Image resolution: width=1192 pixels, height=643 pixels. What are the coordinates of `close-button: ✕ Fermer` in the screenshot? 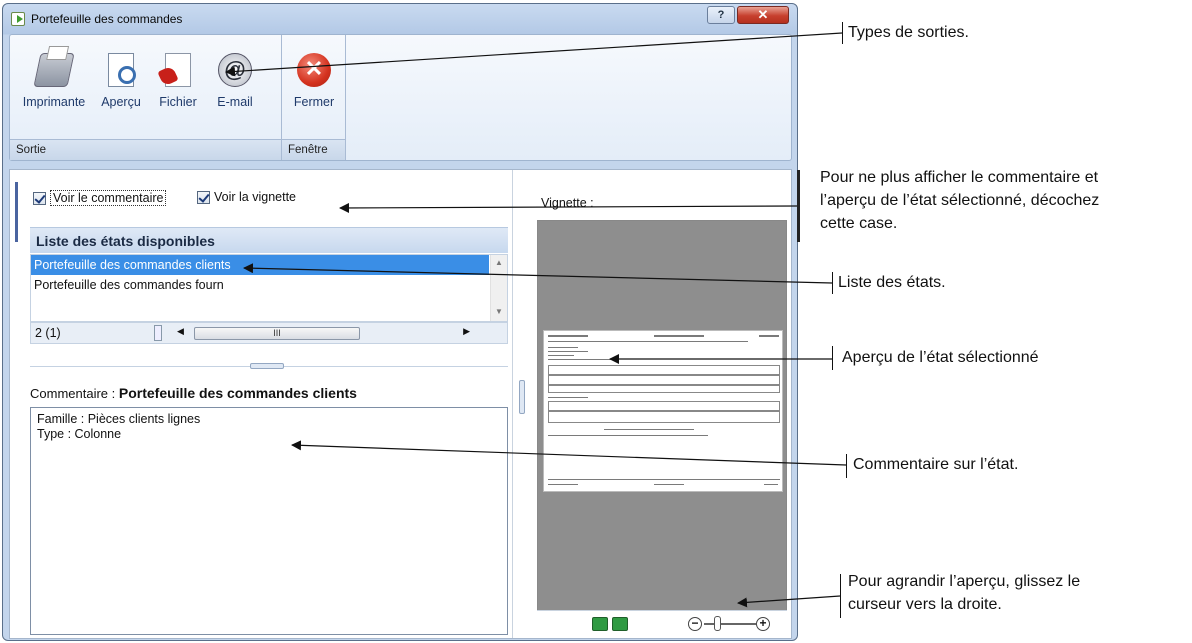 It's located at (314, 81).